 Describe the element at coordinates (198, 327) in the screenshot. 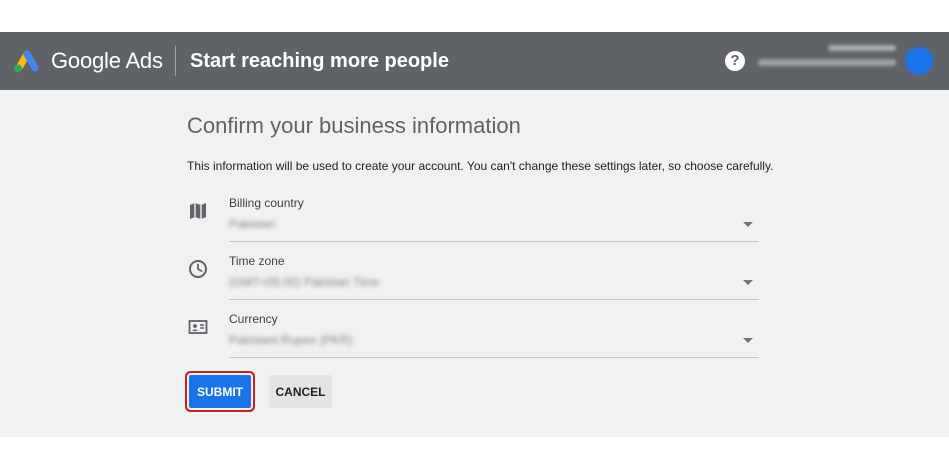

I see `id-card-icon` at that location.